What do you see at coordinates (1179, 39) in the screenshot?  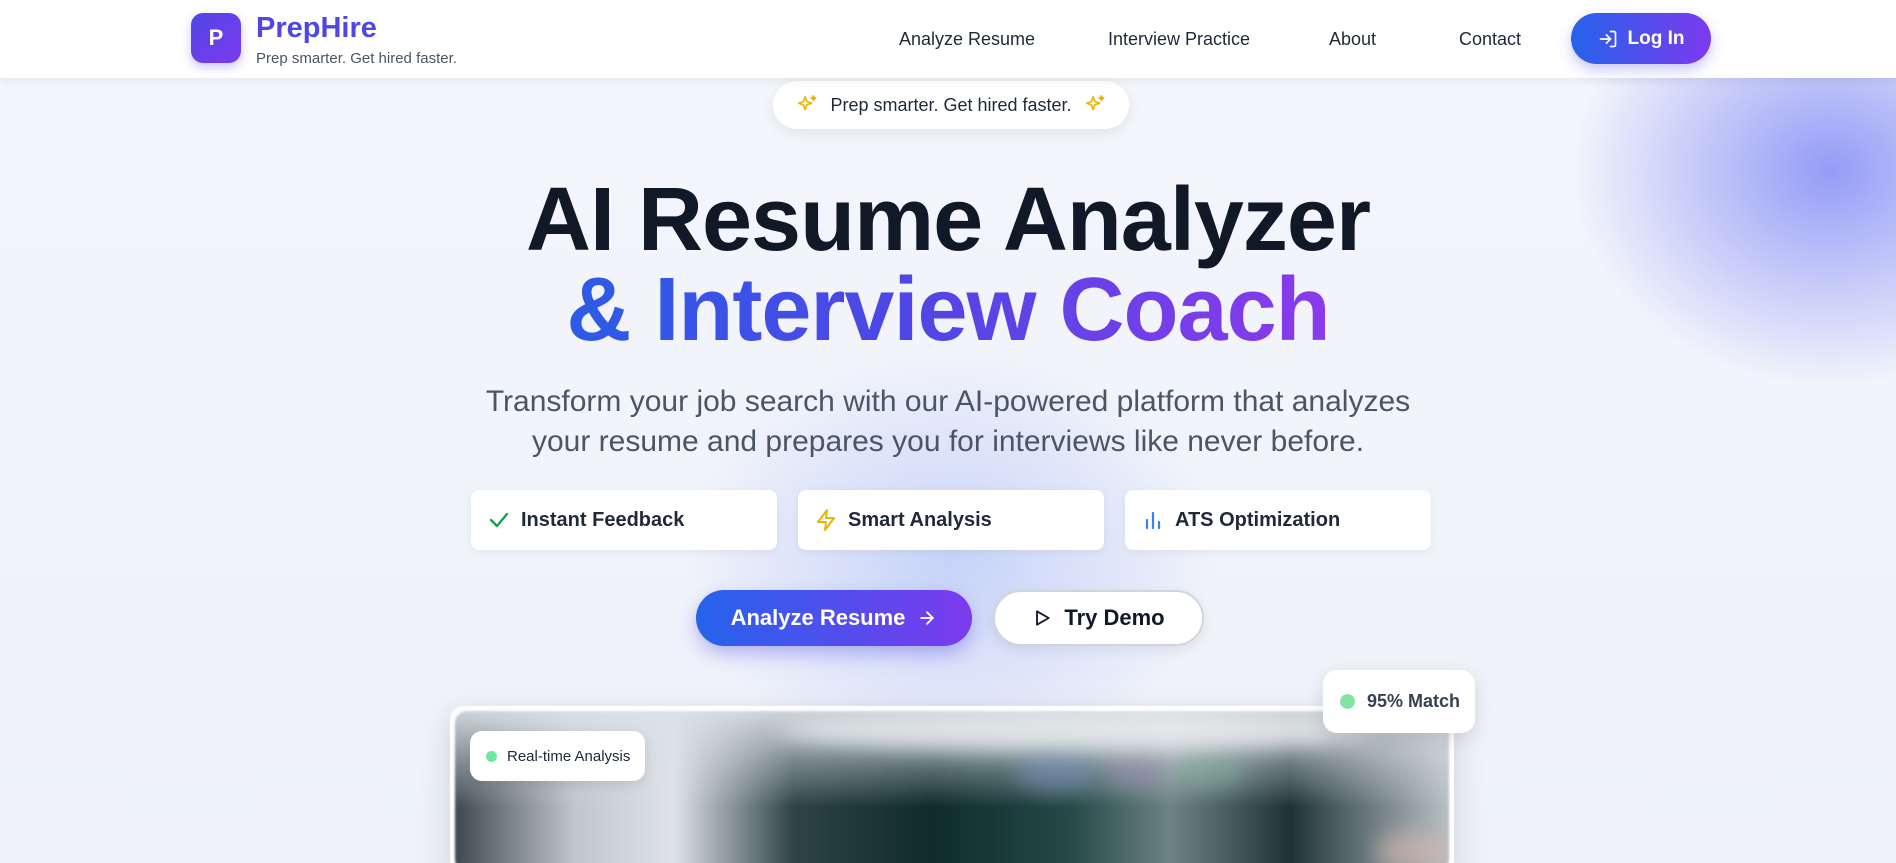 I see `nav-link-interview-practice: Interview Practice` at bounding box center [1179, 39].